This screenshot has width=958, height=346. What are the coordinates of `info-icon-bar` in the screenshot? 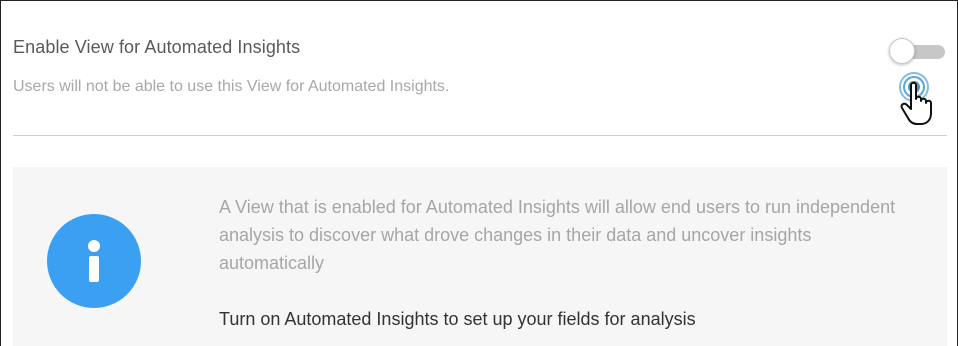 It's located at (94, 269).